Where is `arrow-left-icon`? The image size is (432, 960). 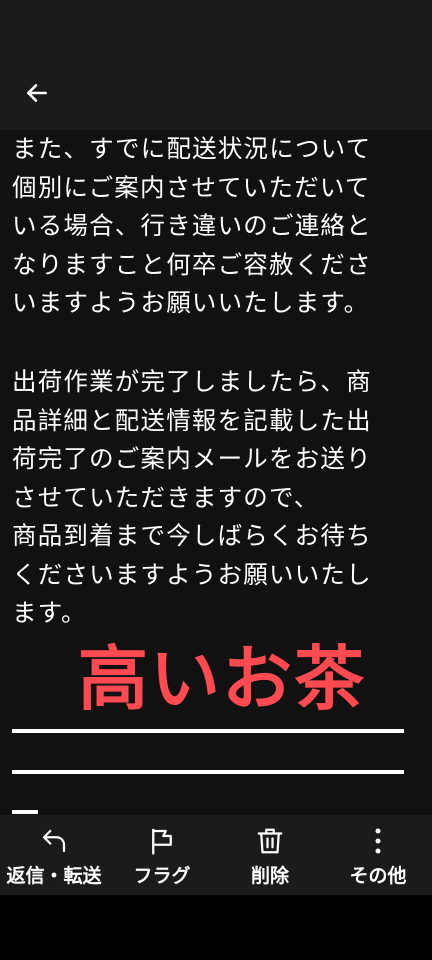 arrow-left-icon is located at coordinates (37, 93).